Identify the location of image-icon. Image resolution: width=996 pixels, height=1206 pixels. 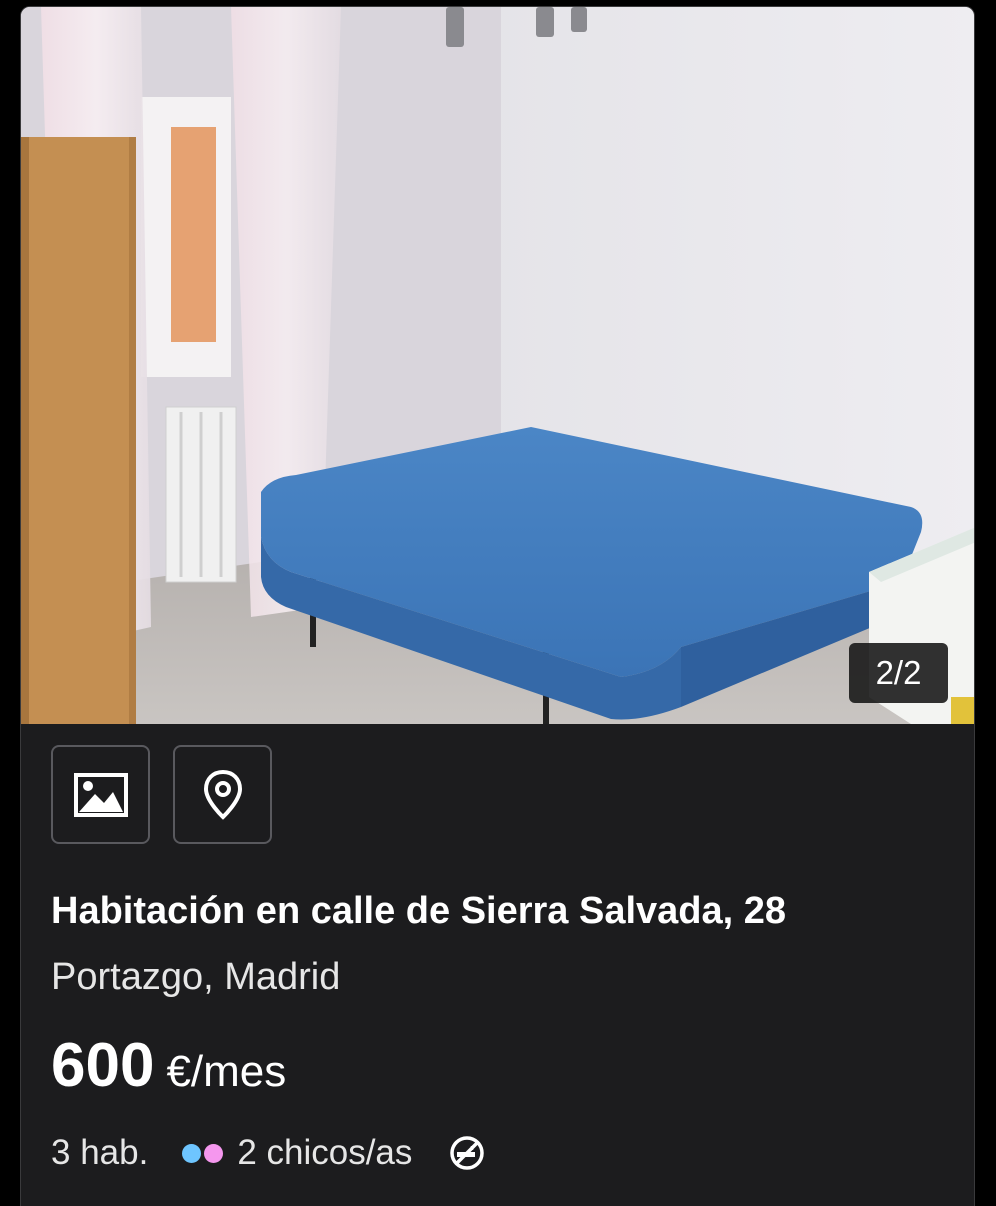
(100, 794).